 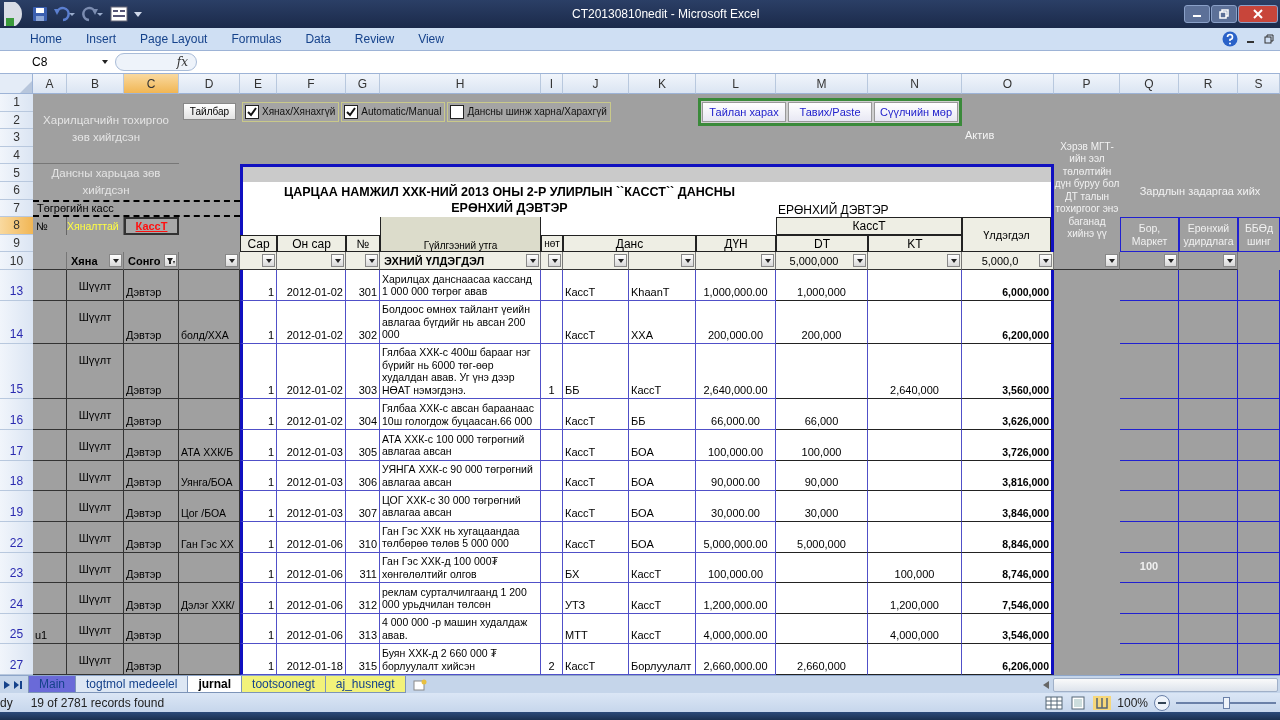 What do you see at coordinates (7, 684) in the screenshot?
I see `next-sheet-icon` at bounding box center [7, 684].